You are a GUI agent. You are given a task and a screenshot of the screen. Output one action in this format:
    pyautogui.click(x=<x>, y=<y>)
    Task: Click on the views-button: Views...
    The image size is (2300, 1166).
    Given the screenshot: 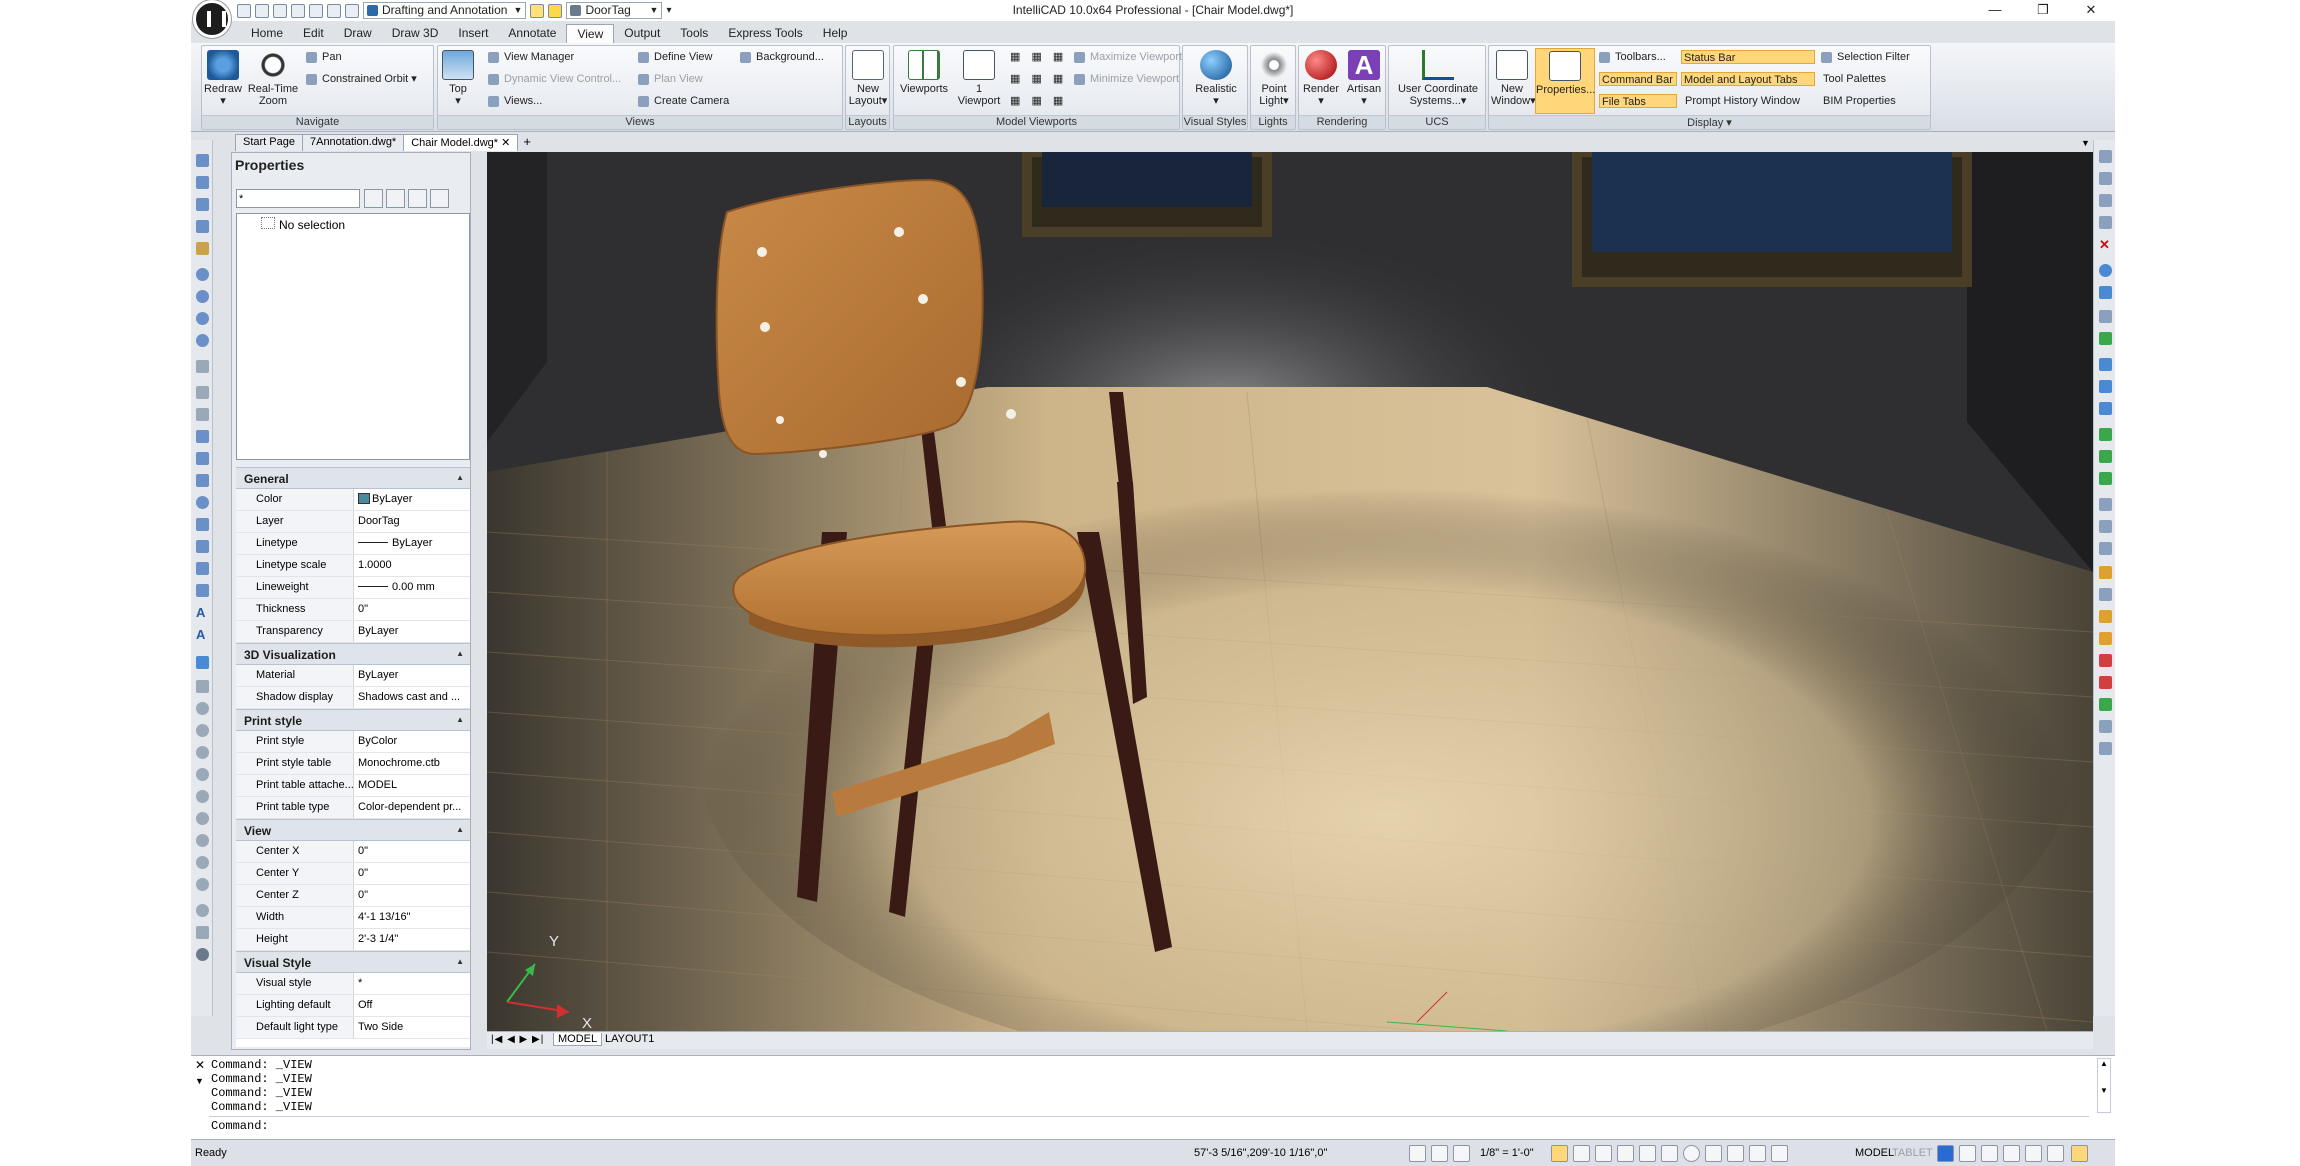 What is the action you would take?
    pyautogui.click(x=515, y=101)
    